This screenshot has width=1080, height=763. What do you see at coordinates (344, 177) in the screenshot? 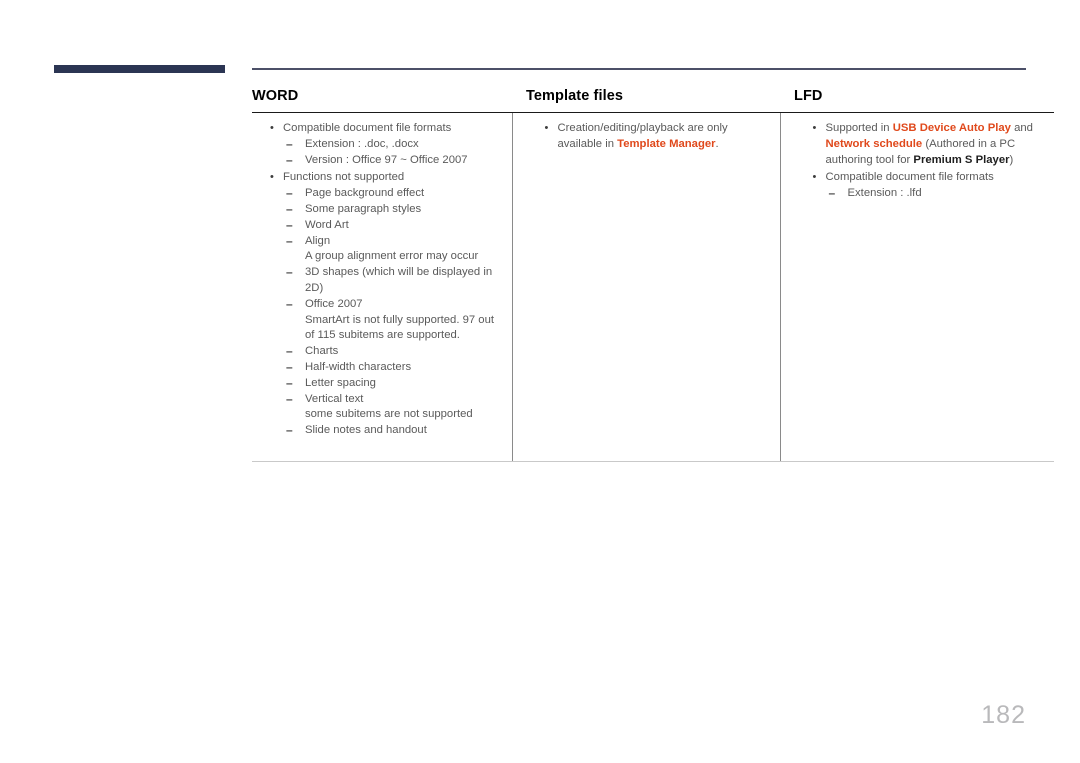
I see `list-item-label: Functions not supported` at bounding box center [344, 177].